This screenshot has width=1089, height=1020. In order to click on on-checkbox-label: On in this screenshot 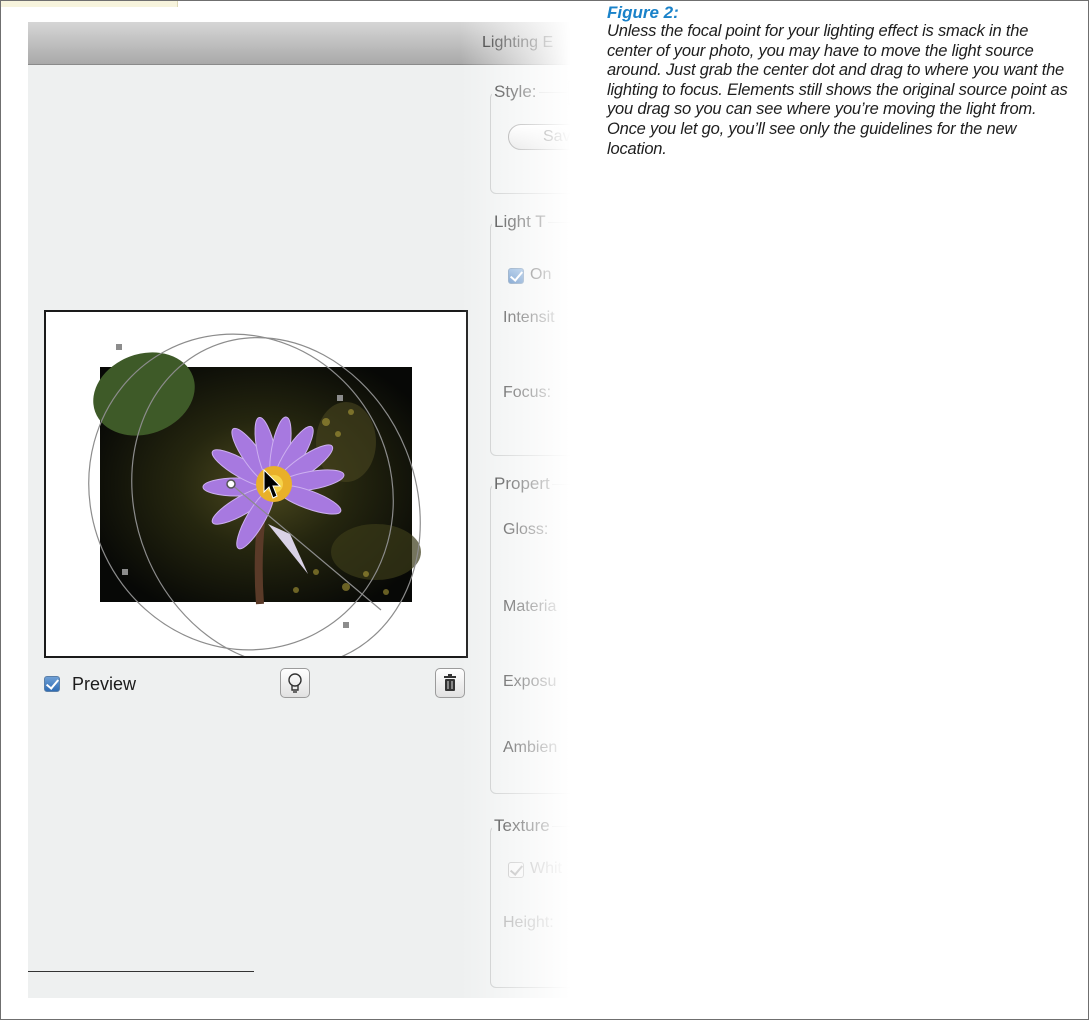, I will do `click(541, 274)`.